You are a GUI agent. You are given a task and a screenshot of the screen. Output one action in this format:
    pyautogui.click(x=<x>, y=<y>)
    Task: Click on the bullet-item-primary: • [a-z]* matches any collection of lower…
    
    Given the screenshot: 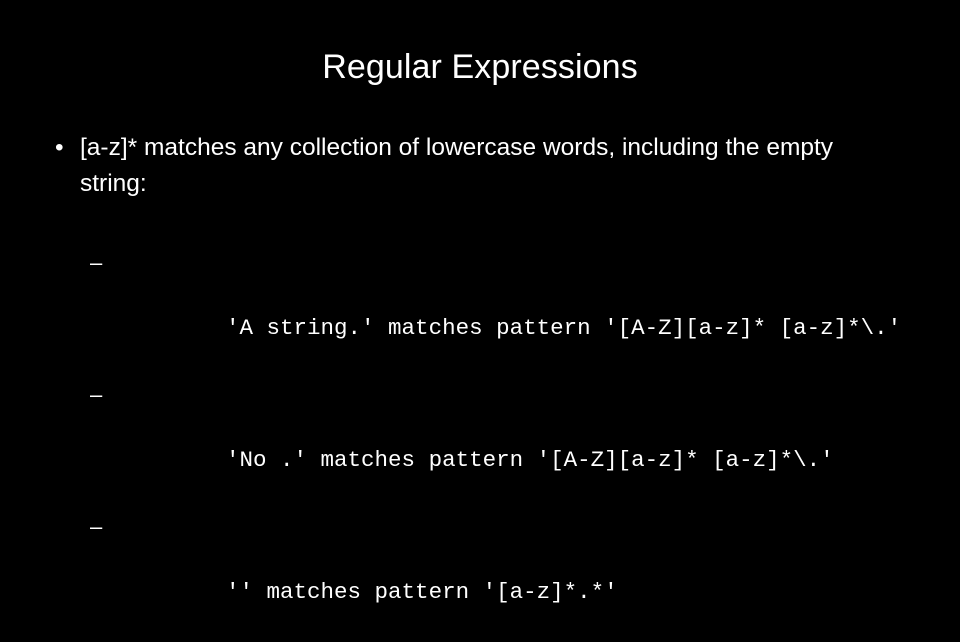 What is the action you would take?
    pyautogui.click(x=480, y=166)
    